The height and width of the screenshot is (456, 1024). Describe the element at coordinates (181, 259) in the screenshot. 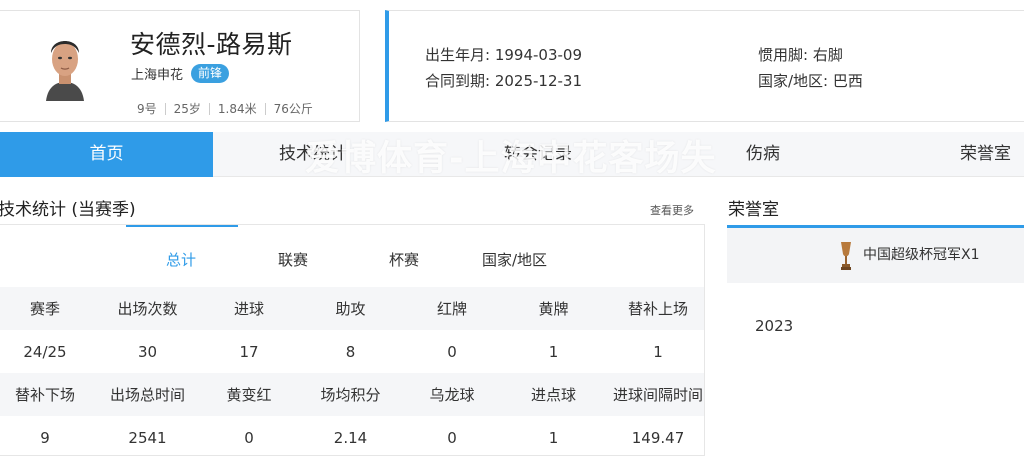

I see `subtab-total: 总计` at that location.